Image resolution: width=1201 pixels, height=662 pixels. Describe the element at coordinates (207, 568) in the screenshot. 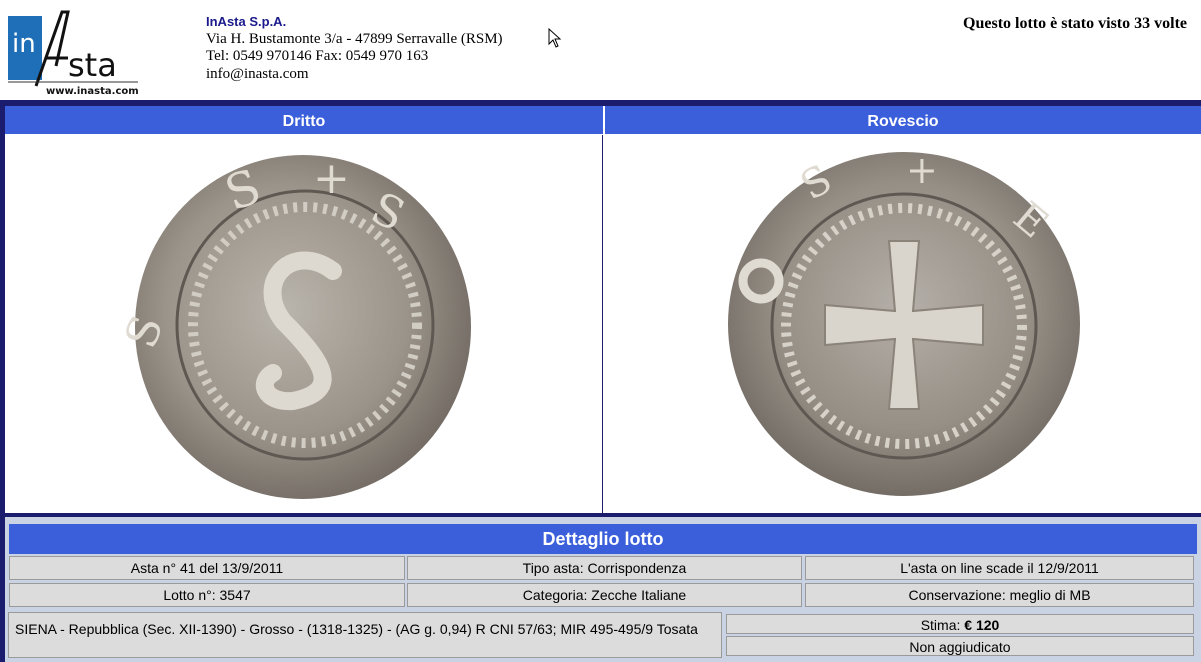

I see `auction-number: Asta n° 41 del 13/9/2011` at that location.